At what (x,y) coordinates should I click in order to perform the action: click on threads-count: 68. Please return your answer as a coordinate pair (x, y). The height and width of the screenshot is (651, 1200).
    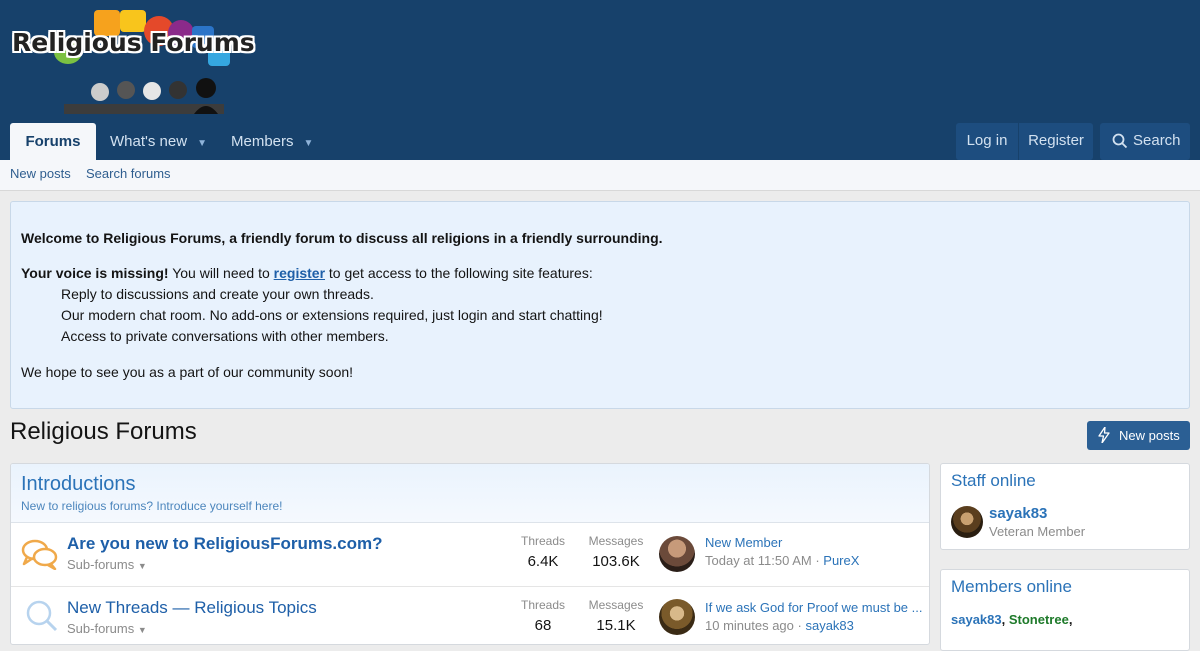
    Looking at the image, I should click on (543, 625).